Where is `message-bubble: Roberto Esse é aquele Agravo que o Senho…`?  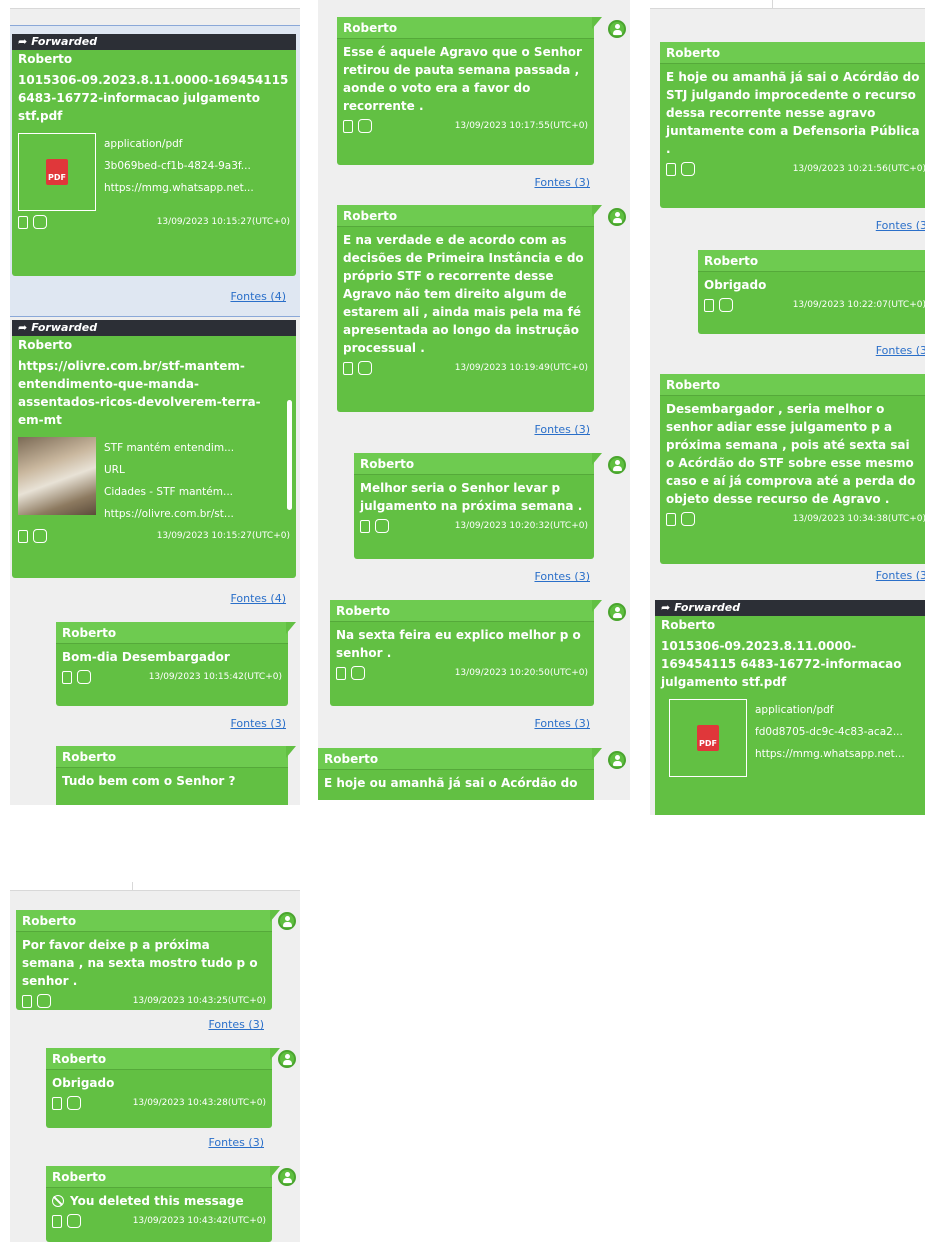
message-bubble: Roberto Esse é aquele Agravo que o Senho… is located at coordinates (469, 91).